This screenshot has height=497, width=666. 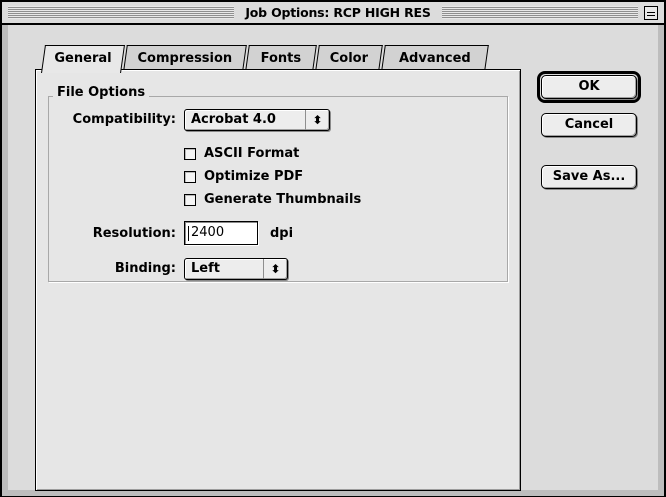 What do you see at coordinates (236, 269) in the screenshot?
I see `binding-popup: Left ⬍` at bounding box center [236, 269].